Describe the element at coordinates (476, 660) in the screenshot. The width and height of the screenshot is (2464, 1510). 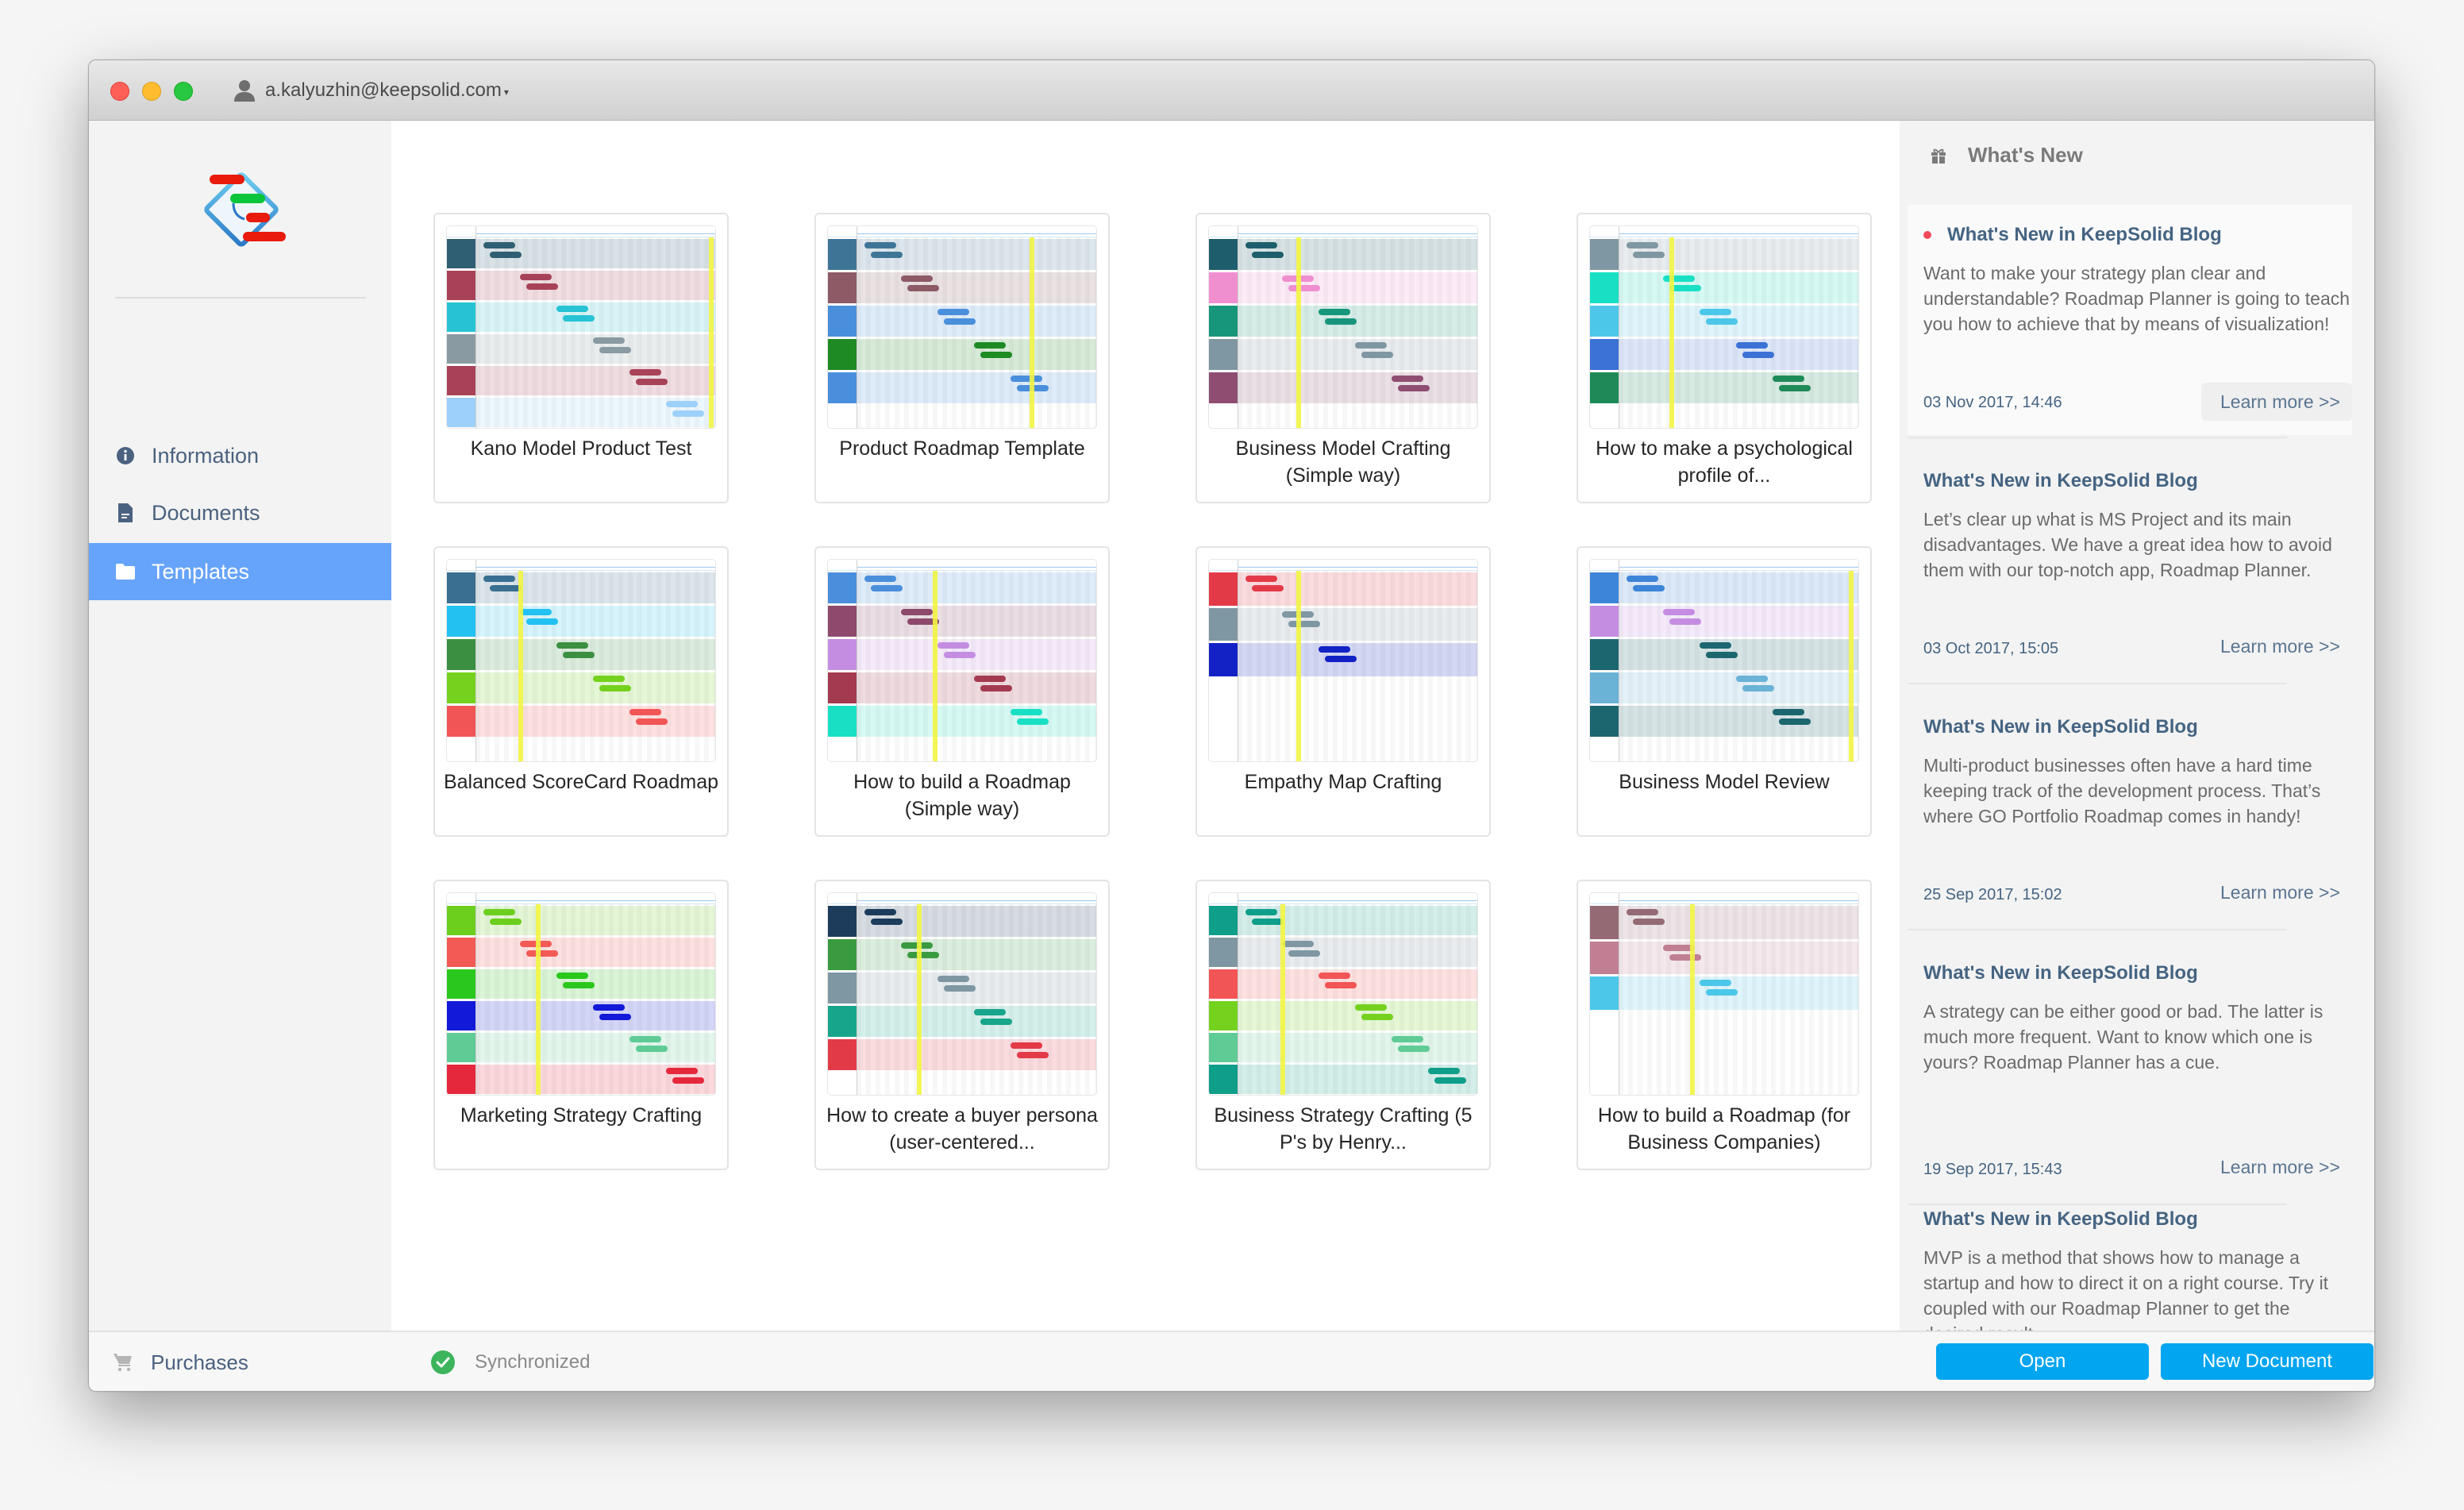
I see `lane-axis` at that location.